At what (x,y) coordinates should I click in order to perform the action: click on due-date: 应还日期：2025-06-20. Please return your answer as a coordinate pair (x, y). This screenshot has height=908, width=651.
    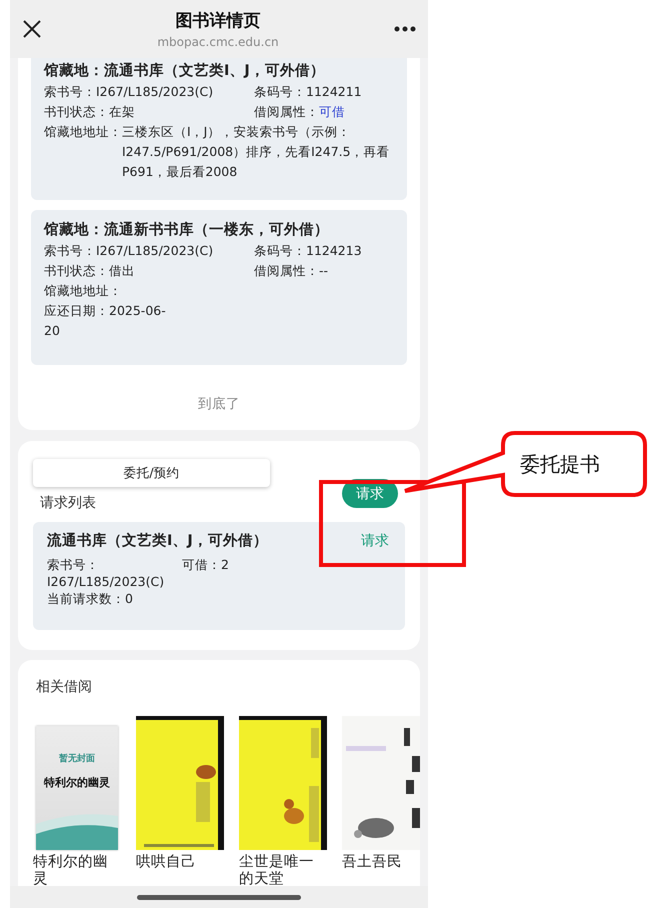
    Looking at the image, I should click on (105, 321).